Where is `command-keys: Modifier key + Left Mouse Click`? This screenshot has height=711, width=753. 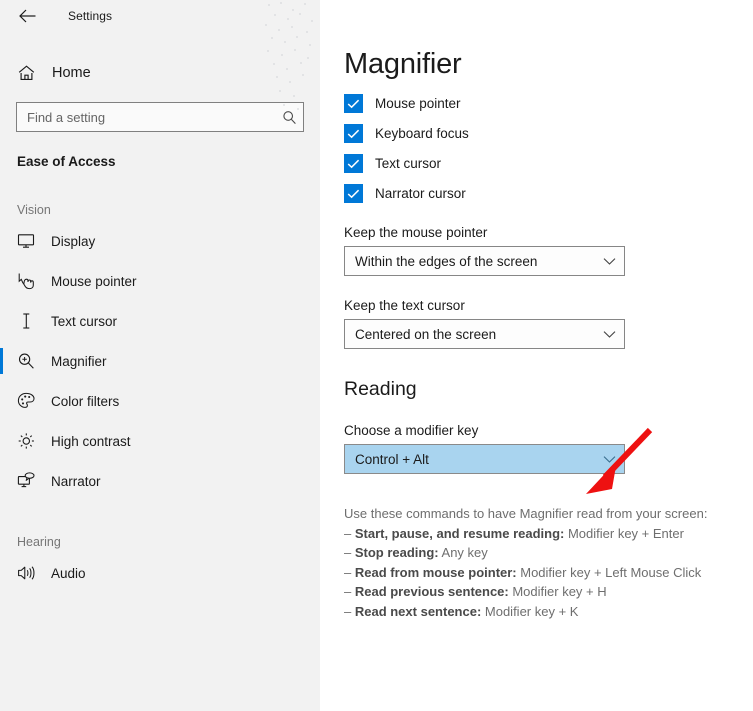 command-keys: Modifier key + Left Mouse Click is located at coordinates (609, 572).